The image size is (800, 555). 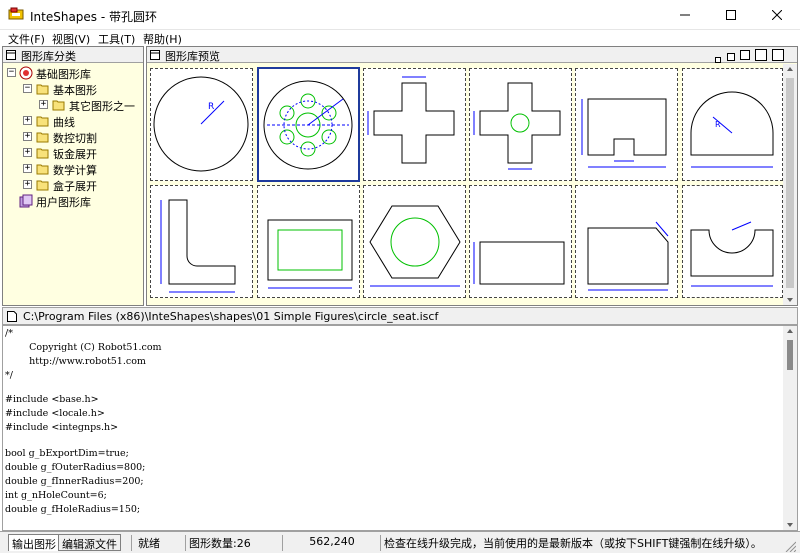 I want to click on tree-label: 曲线, so click(x=64, y=122).